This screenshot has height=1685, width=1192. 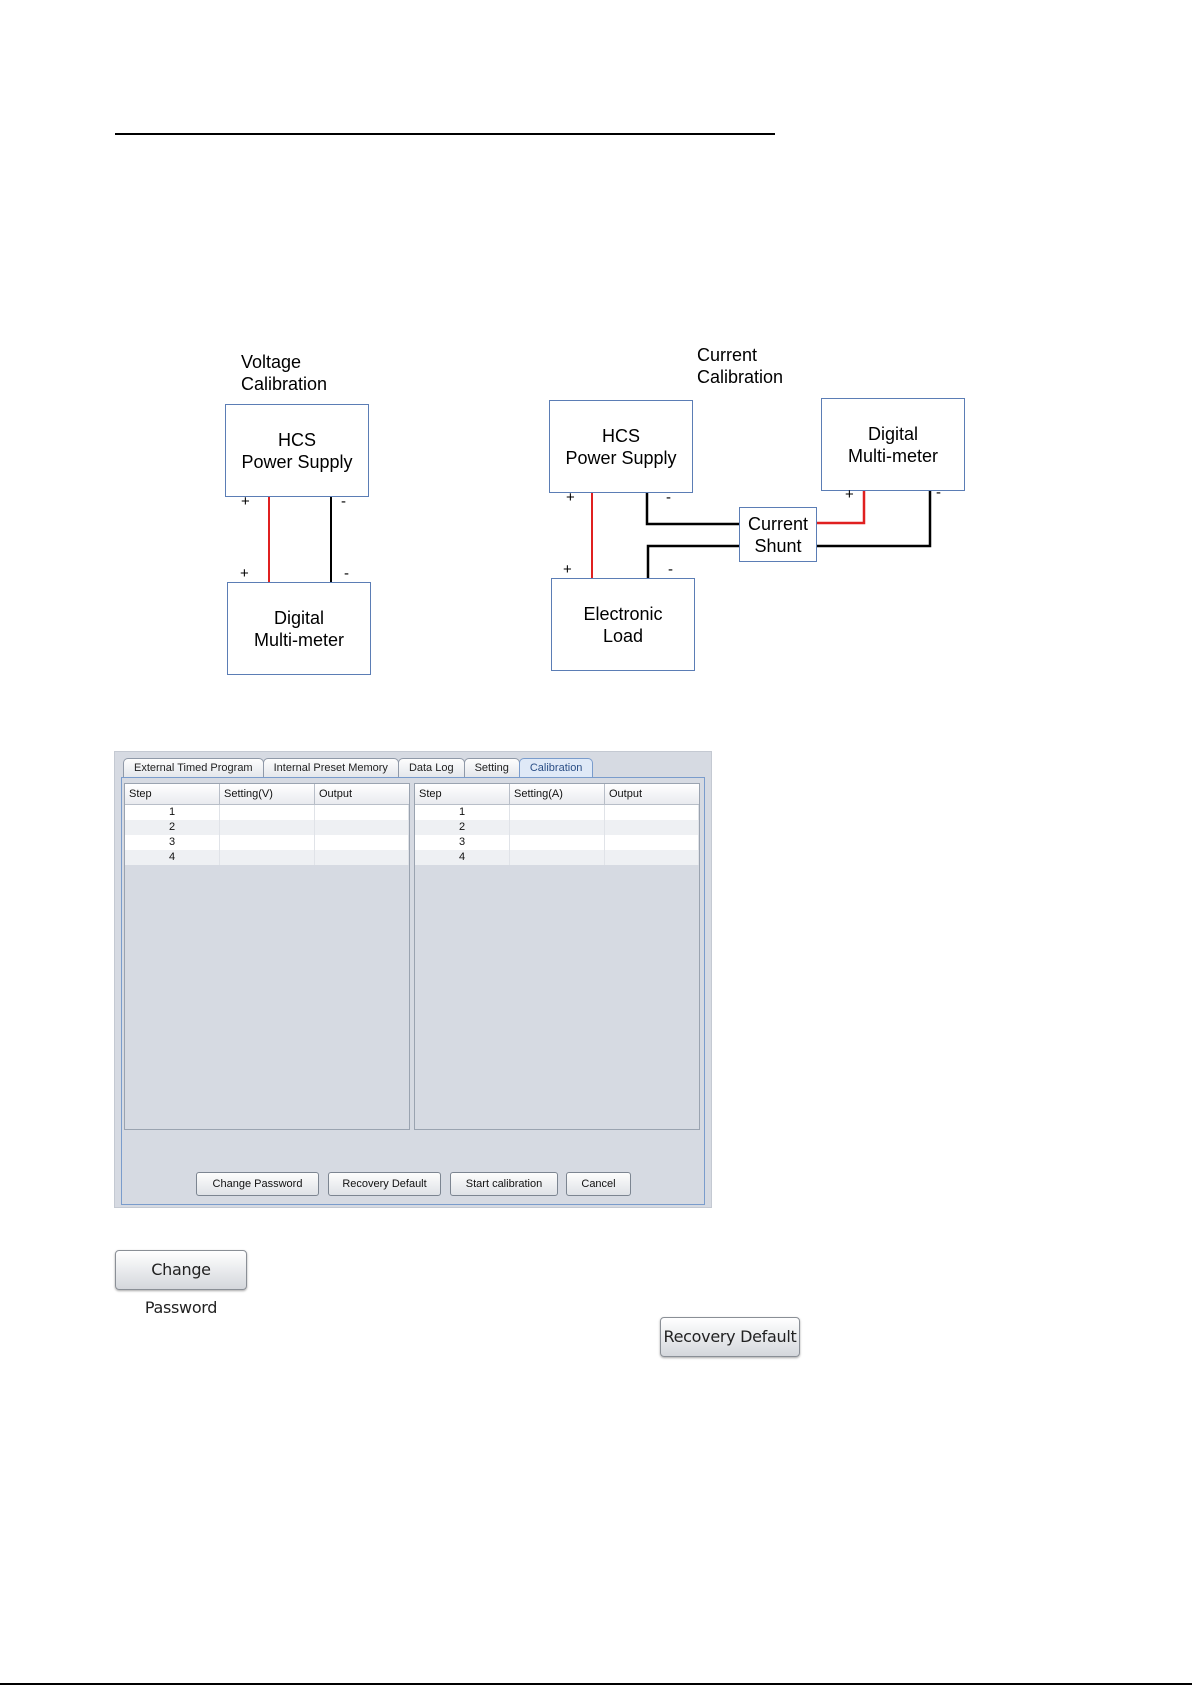 What do you see at coordinates (257, 1184) in the screenshot?
I see `change-password-button: Change Password` at bounding box center [257, 1184].